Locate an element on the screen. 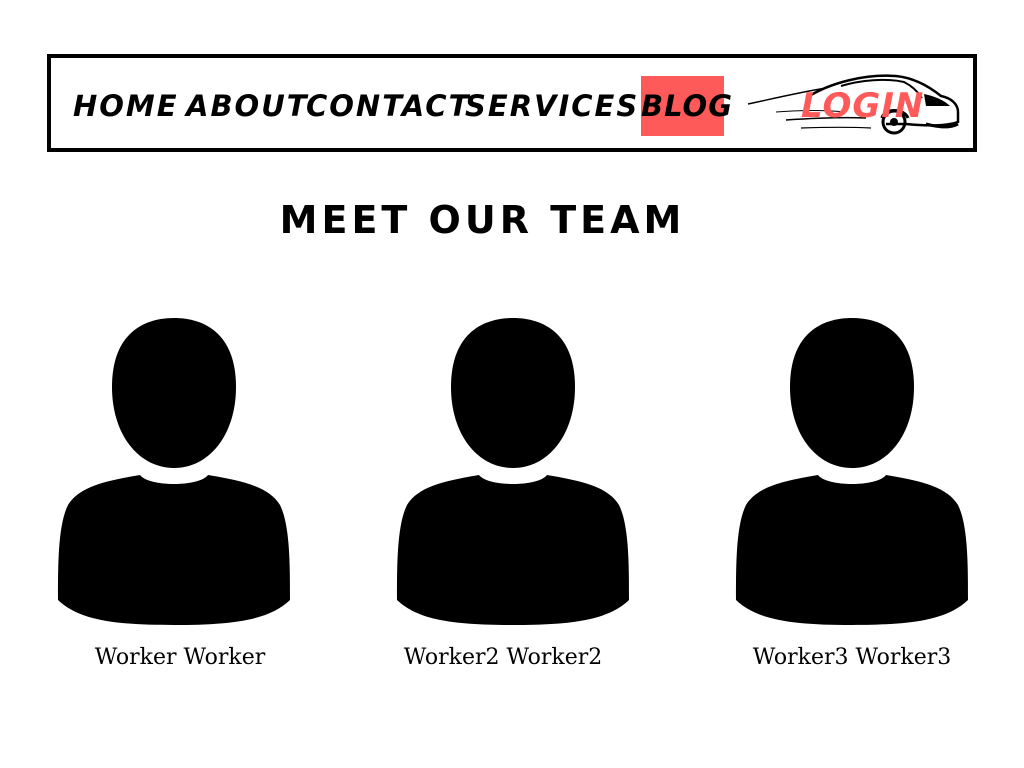 This screenshot has height=768, width=1024. team-member-card: Worker2 Worker2 is located at coordinates (513, 492).